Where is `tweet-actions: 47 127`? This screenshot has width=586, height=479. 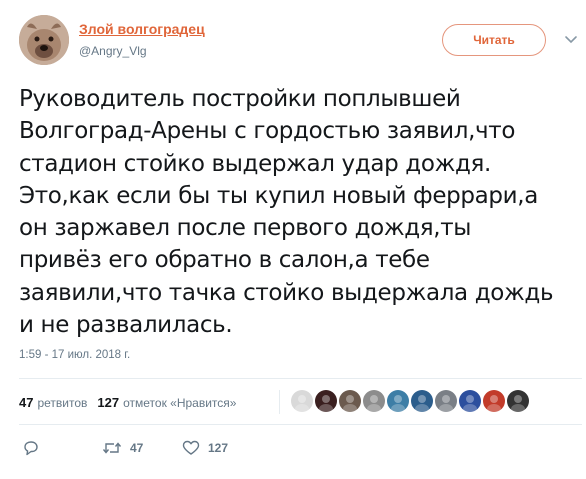
tweet-actions: 47 127 is located at coordinates (125, 448).